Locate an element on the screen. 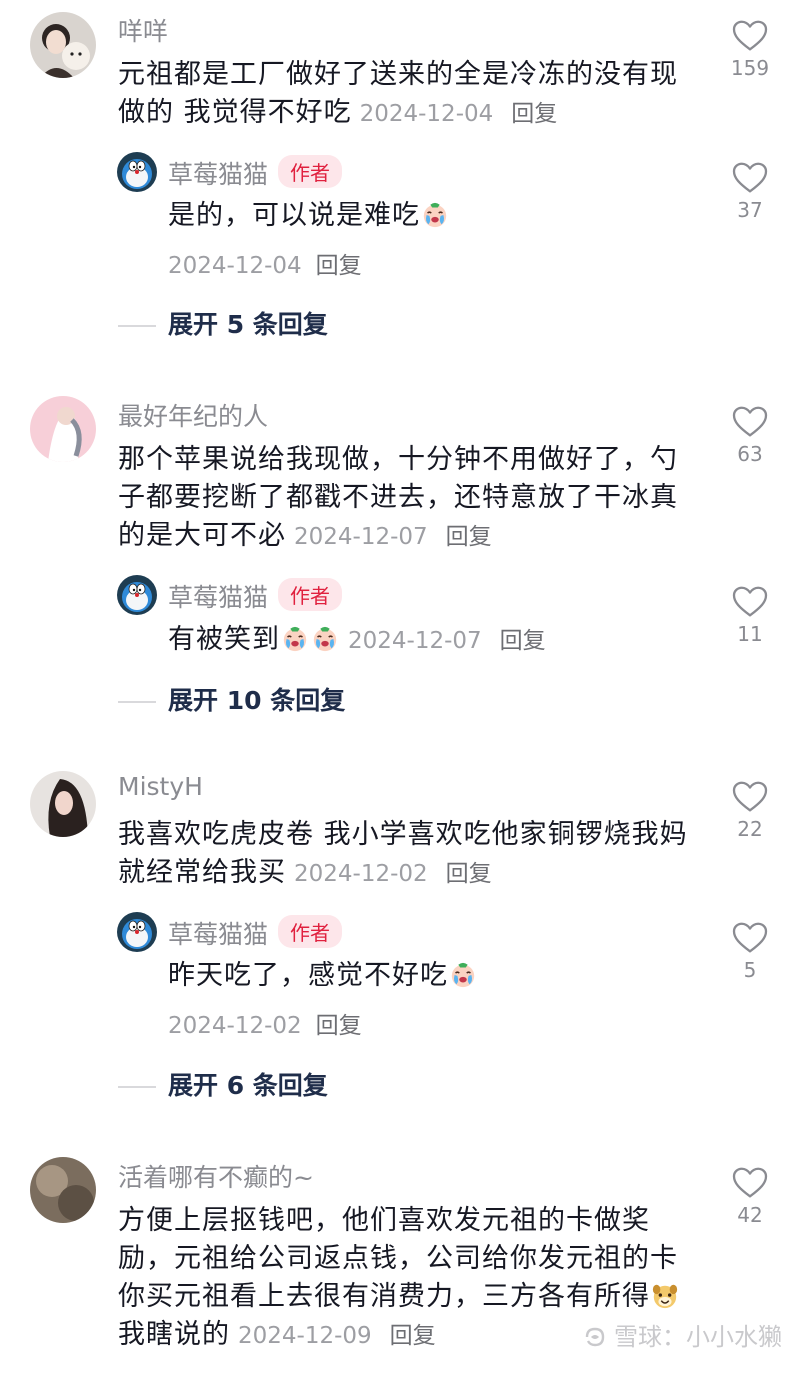 This screenshot has height=1374, width=800. reply-body: 是的，可以说是难吃 is located at coordinates (294, 215).